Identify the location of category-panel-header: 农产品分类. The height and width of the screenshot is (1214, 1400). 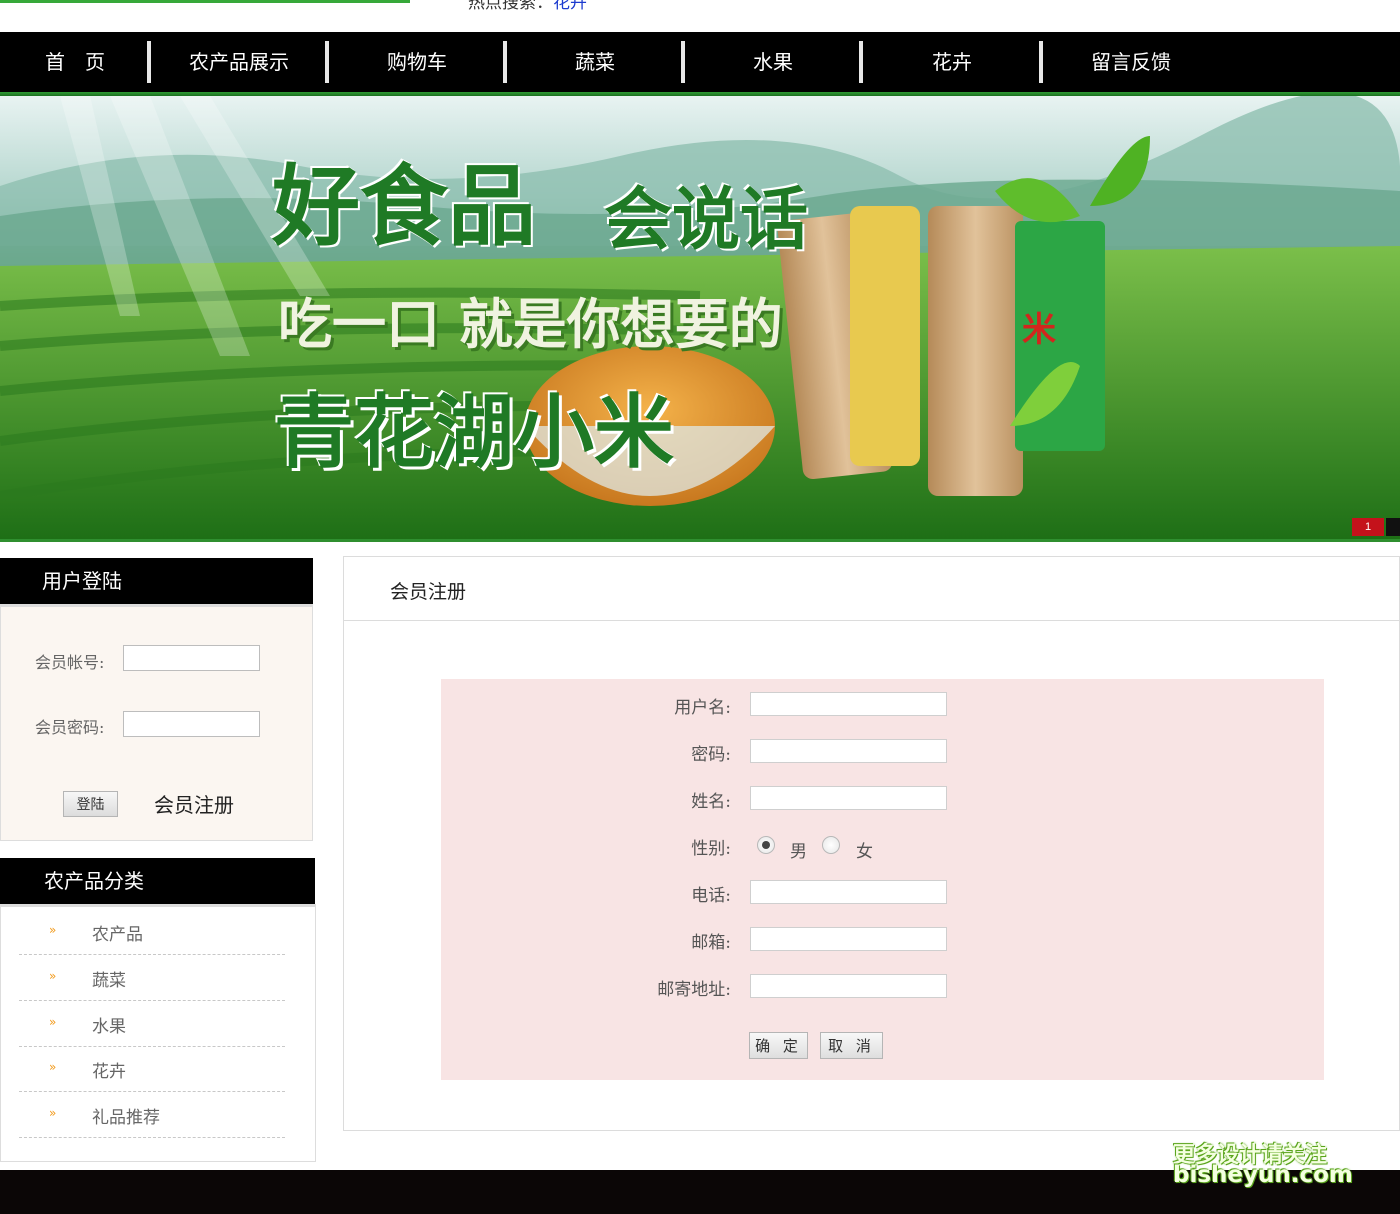
(157, 881).